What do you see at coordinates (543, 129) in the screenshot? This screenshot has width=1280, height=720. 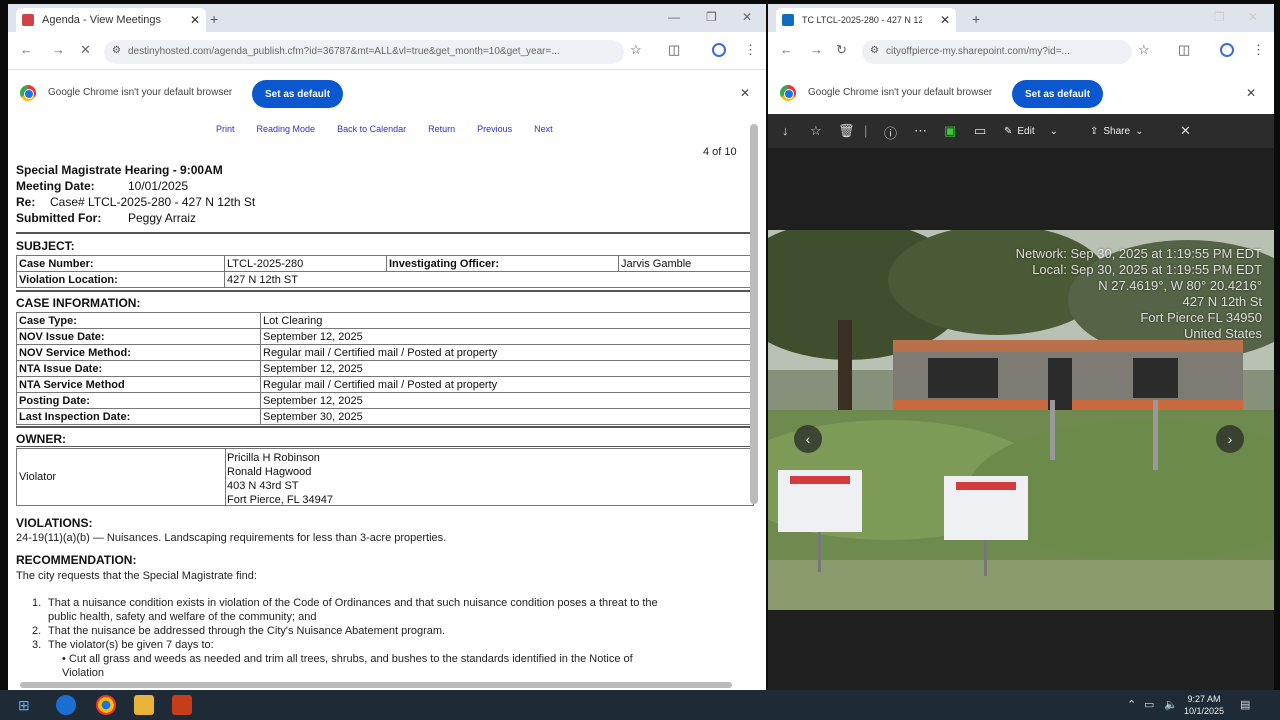 I see `next-link: Next` at bounding box center [543, 129].